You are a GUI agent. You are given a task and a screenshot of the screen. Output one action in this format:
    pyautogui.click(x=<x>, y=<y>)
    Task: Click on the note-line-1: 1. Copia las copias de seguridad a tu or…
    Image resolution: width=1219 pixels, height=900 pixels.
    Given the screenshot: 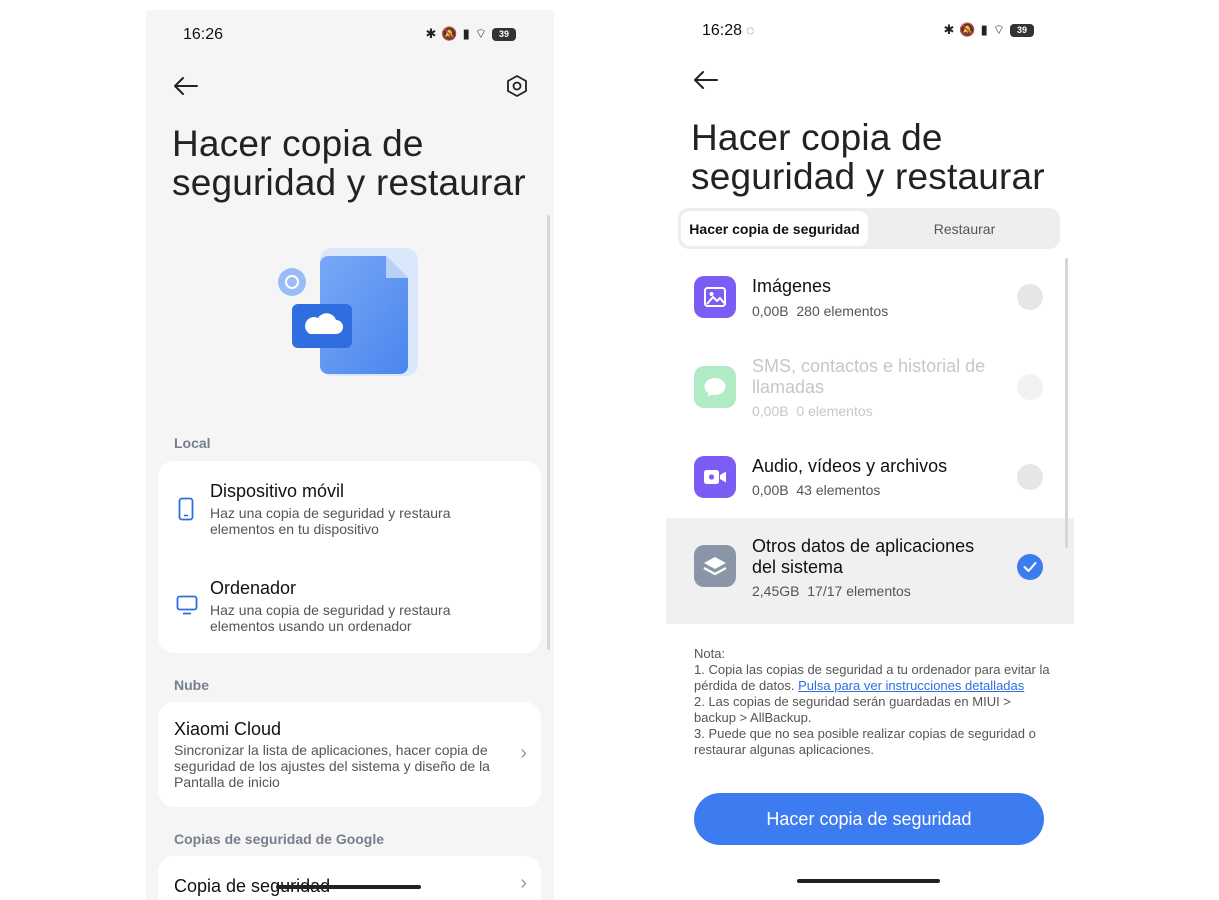 What is the action you would take?
    pyautogui.click(x=874, y=678)
    